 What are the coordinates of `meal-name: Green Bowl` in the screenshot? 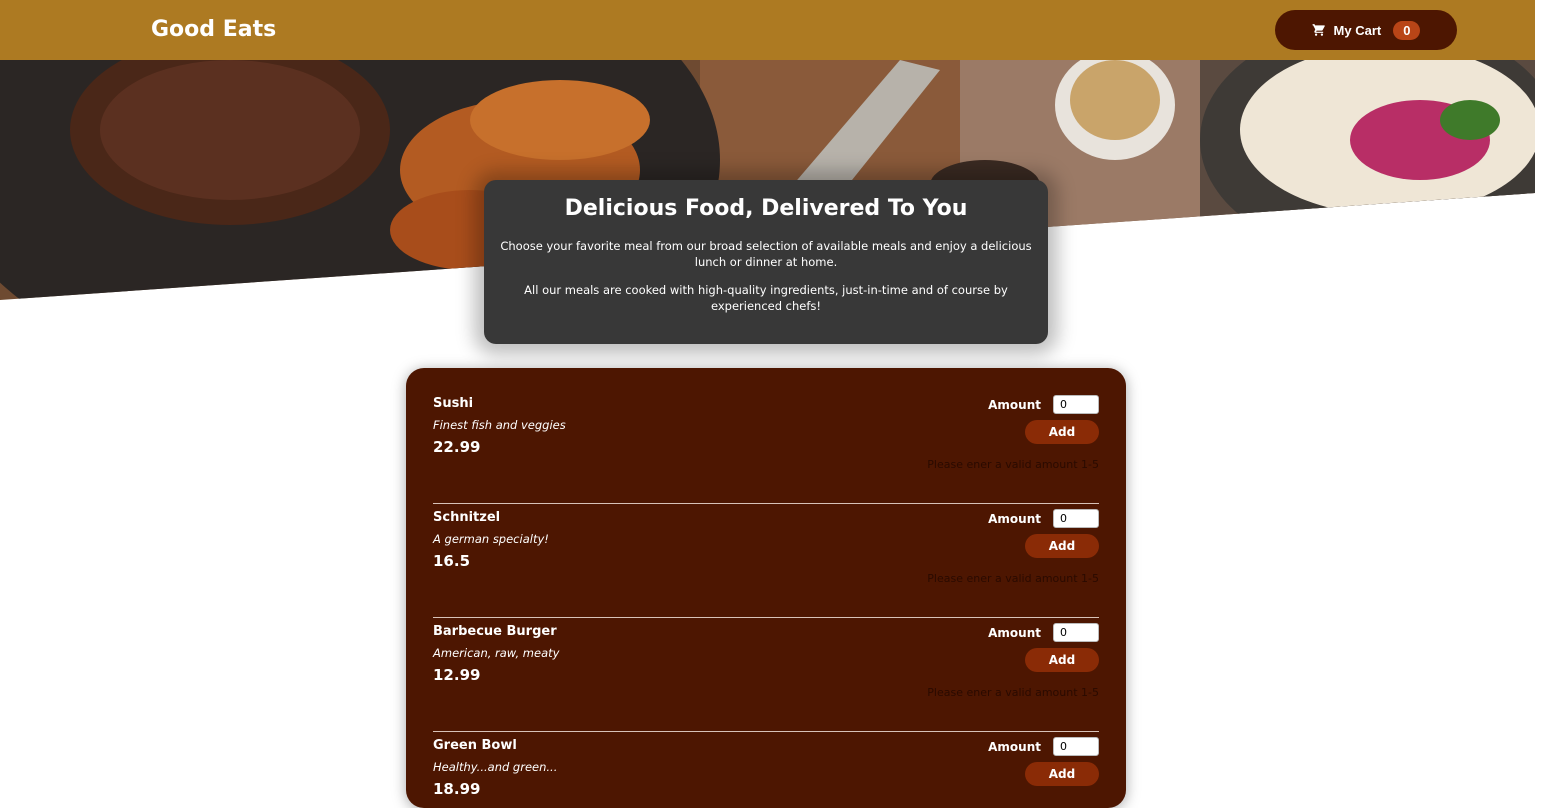 It's located at (475, 745).